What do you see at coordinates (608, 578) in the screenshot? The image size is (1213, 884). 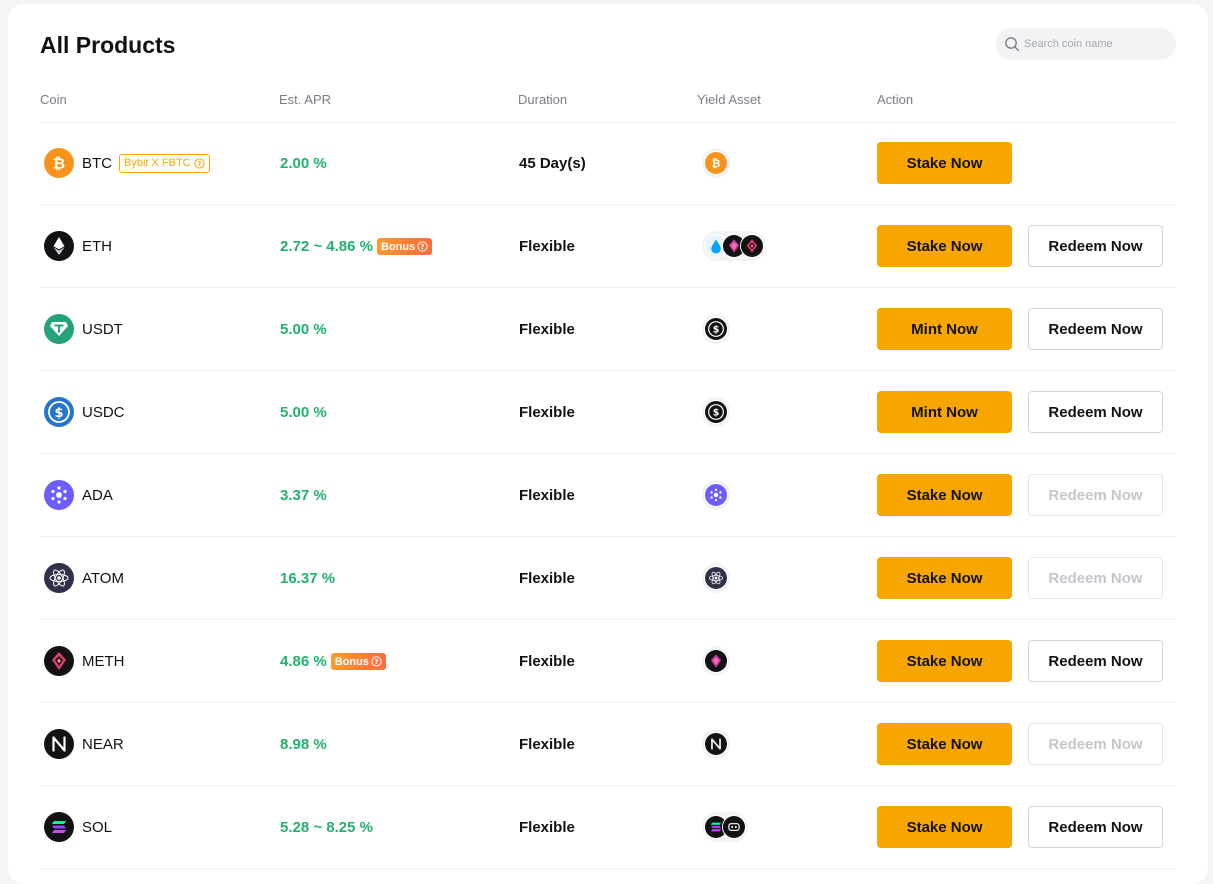 I see `table-row: ATOM 16.37 % Flexible Stake Now Redeem Now` at bounding box center [608, 578].